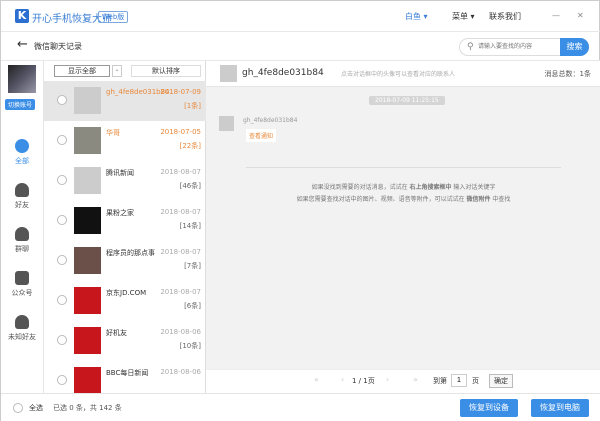  Describe the element at coordinates (192, 266) in the screenshot. I see `message-count: [7条]` at that location.